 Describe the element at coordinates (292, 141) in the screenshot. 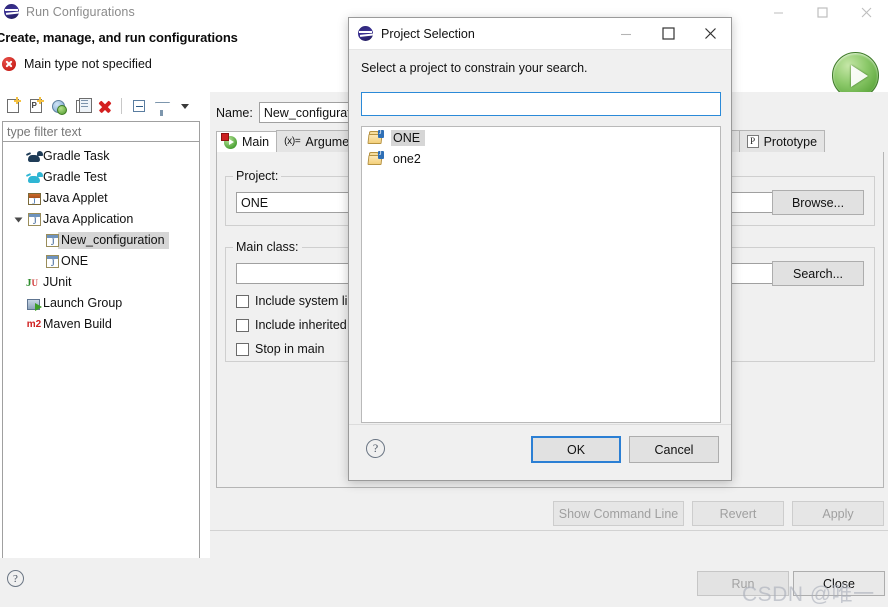

I see `arguments-x-icon: (x)=` at that location.